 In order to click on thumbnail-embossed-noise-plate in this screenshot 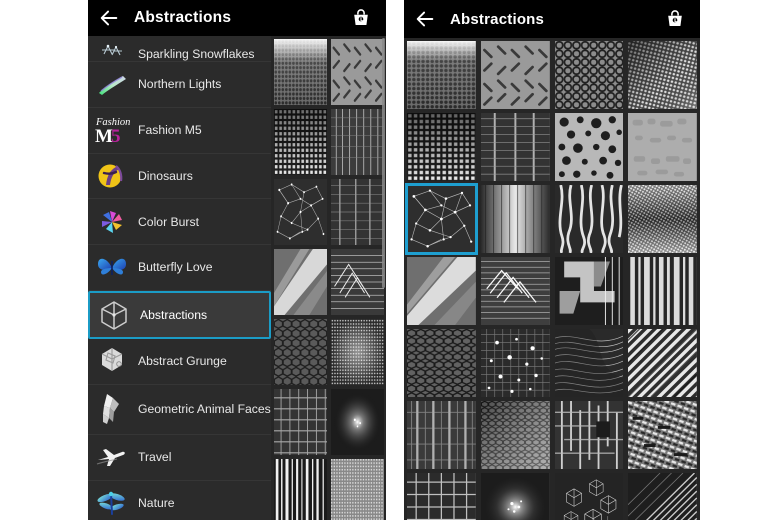, I will do `click(662, 147)`.